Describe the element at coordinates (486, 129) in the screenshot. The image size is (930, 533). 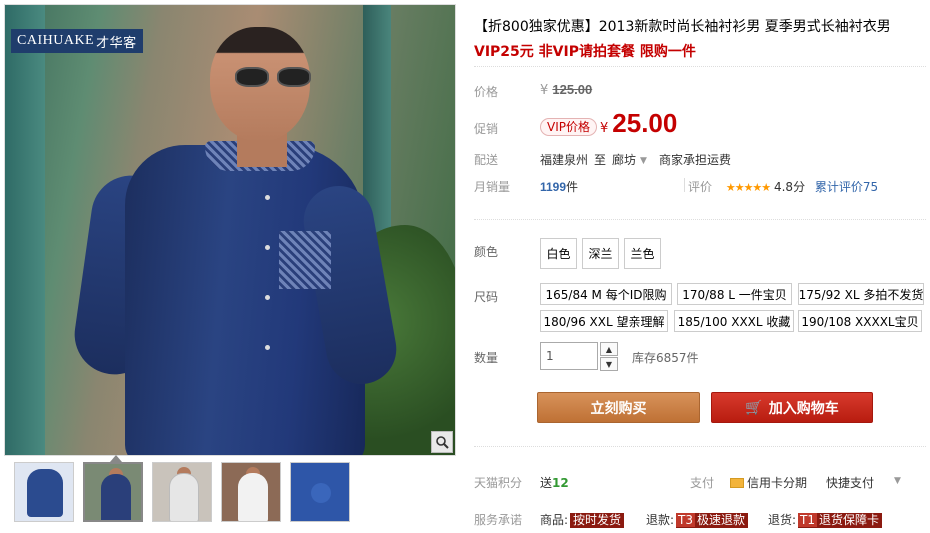
I see `promo-label: 促销` at that location.